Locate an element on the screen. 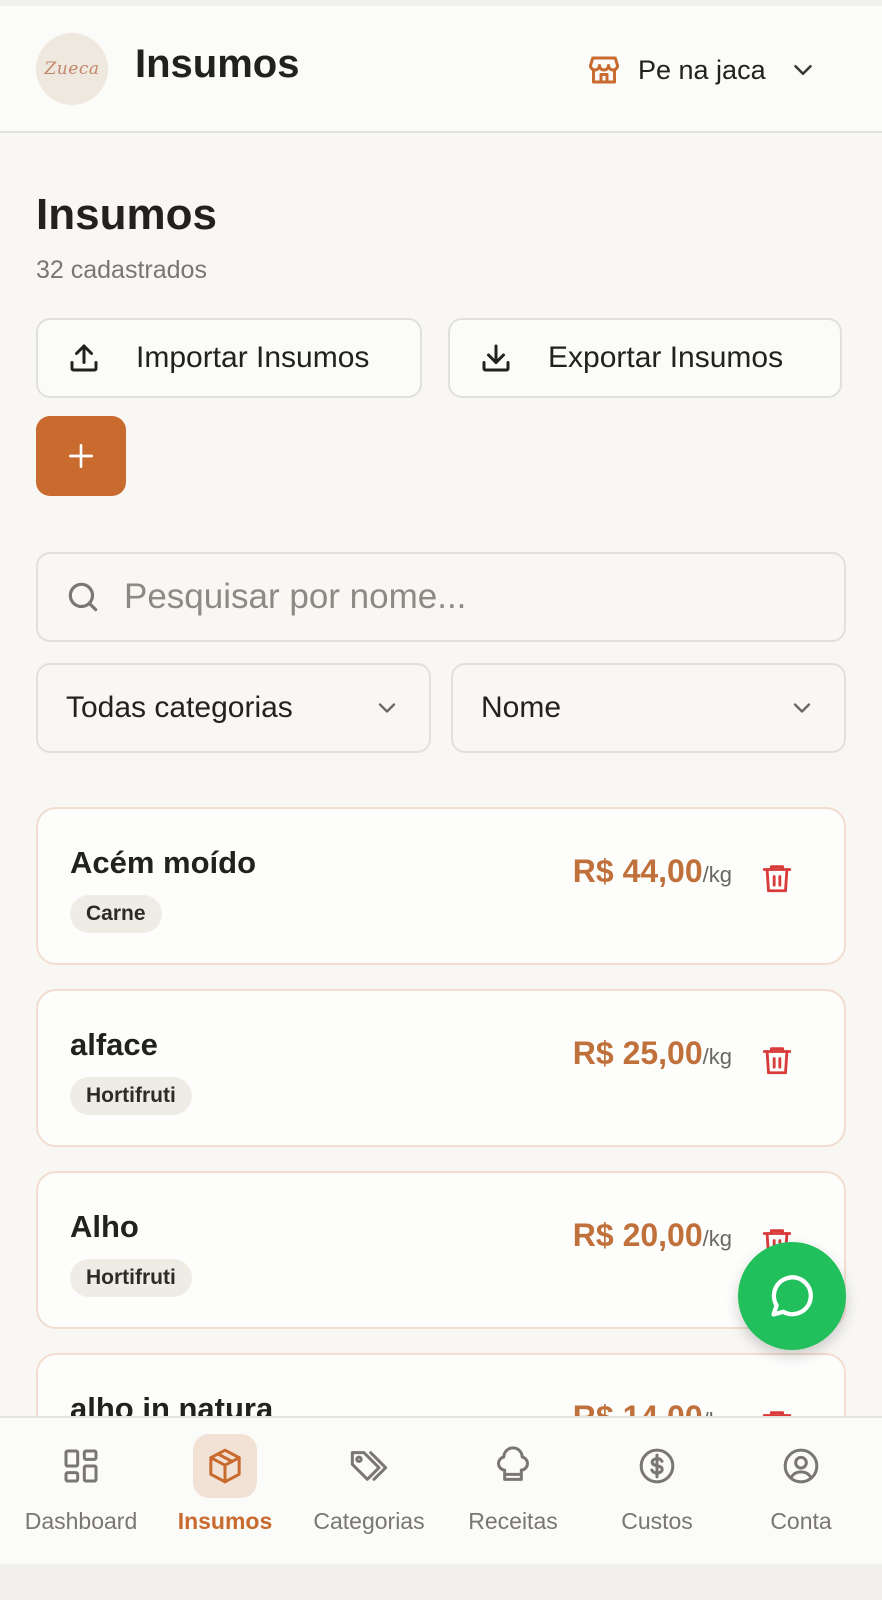  store-icon is located at coordinates (604, 70).